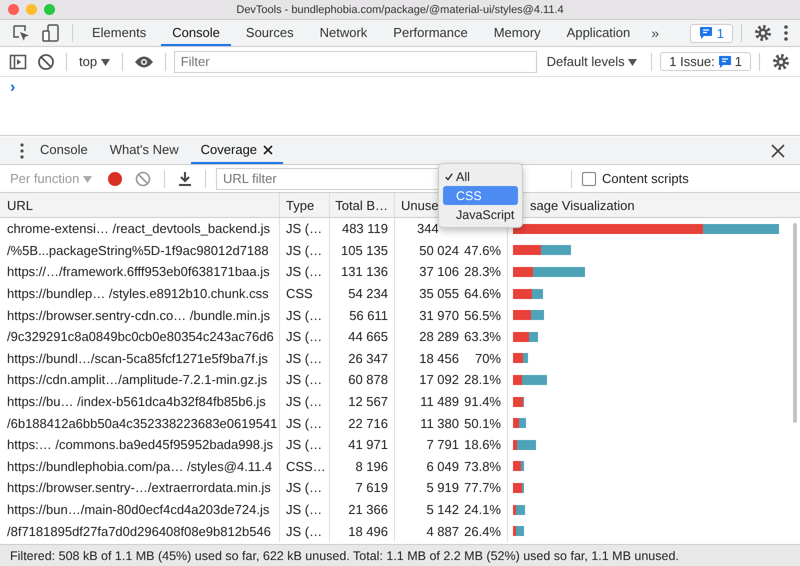 This screenshot has height=566, width=800. What do you see at coordinates (482, 315) in the screenshot?
I see `table-cell-text: 56.5%` at bounding box center [482, 315].